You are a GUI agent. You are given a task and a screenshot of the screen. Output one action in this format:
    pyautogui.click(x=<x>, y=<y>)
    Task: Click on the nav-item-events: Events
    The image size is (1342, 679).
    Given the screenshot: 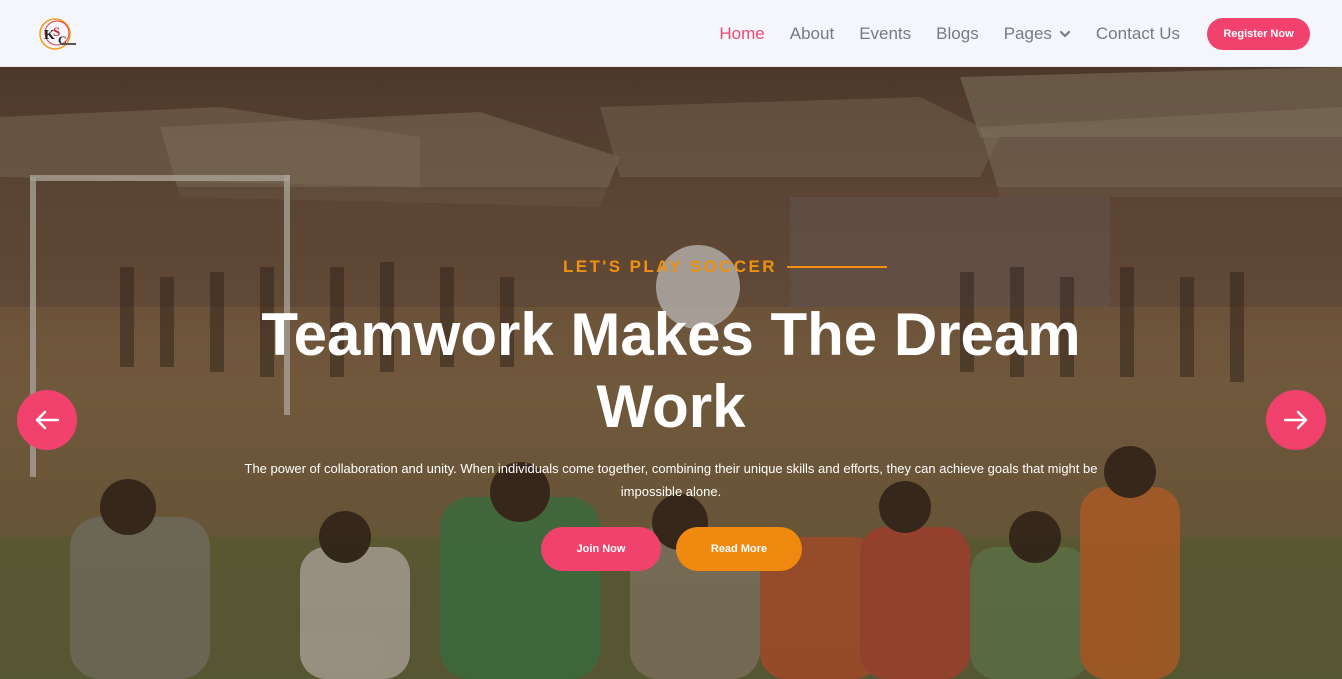 What is the action you would take?
    pyautogui.click(x=885, y=34)
    